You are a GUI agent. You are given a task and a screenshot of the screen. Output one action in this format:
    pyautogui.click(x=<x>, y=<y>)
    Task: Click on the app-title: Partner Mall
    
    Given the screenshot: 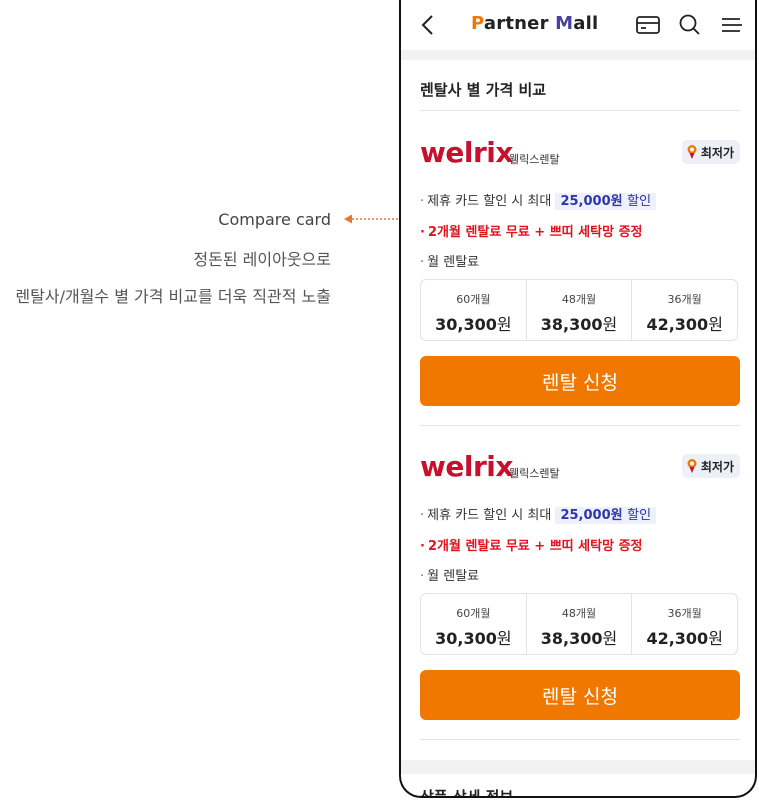 What is the action you would take?
    pyautogui.click(x=535, y=23)
    